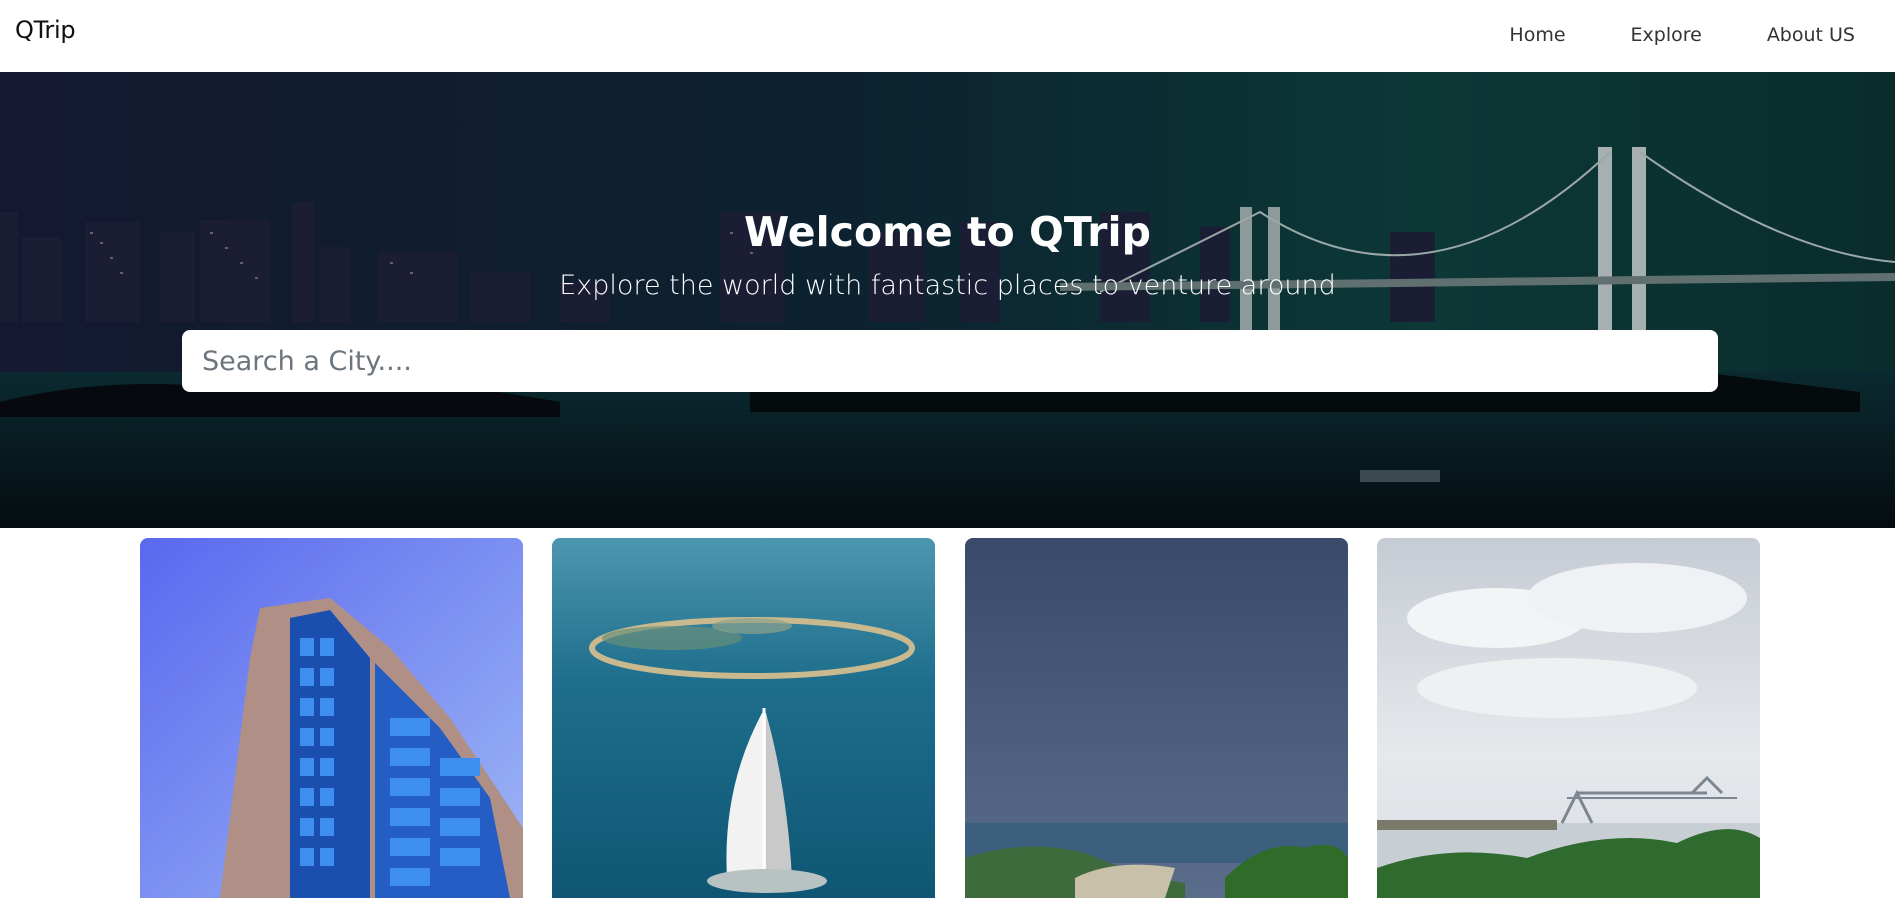  What do you see at coordinates (947, 36) in the screenshot?
I see `navbar: QTrip Home Explore About US` at bounding box center [947, 36].